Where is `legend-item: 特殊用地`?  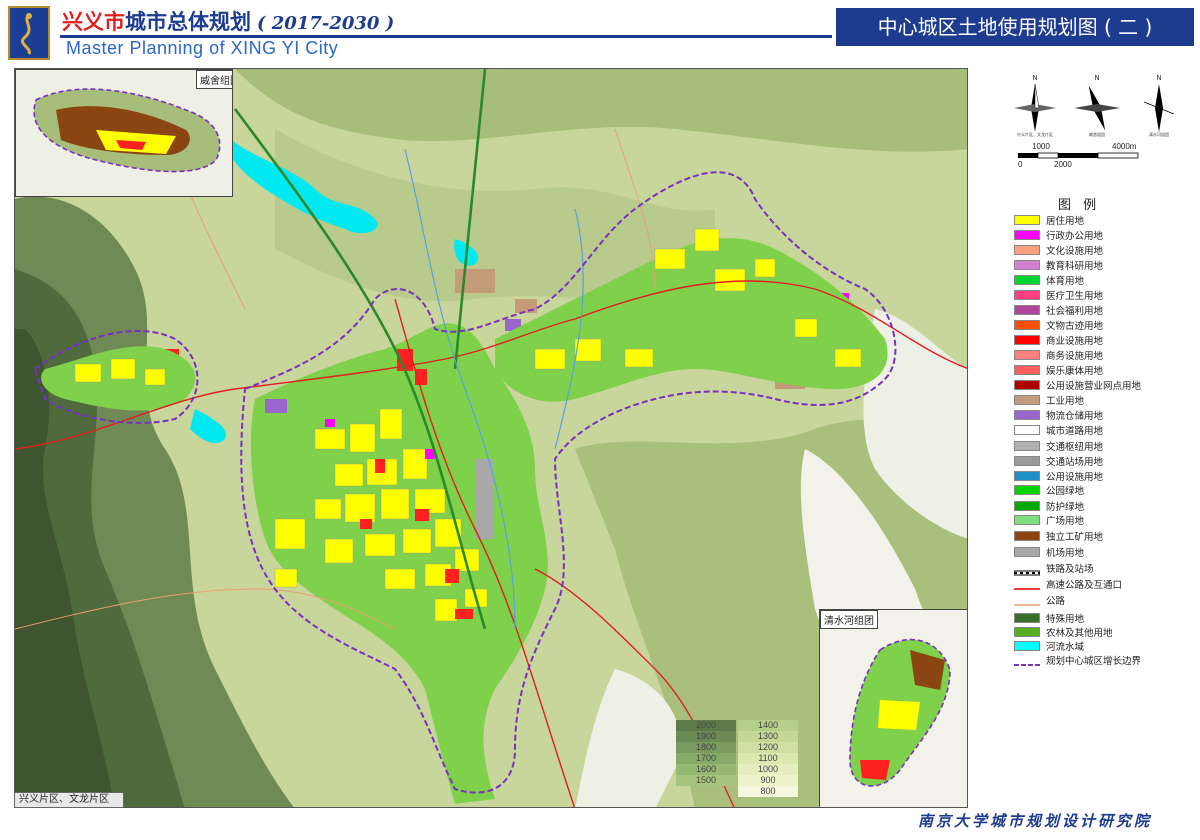 legend-item: 特殊用地 is located at coordinates (1104, 618).